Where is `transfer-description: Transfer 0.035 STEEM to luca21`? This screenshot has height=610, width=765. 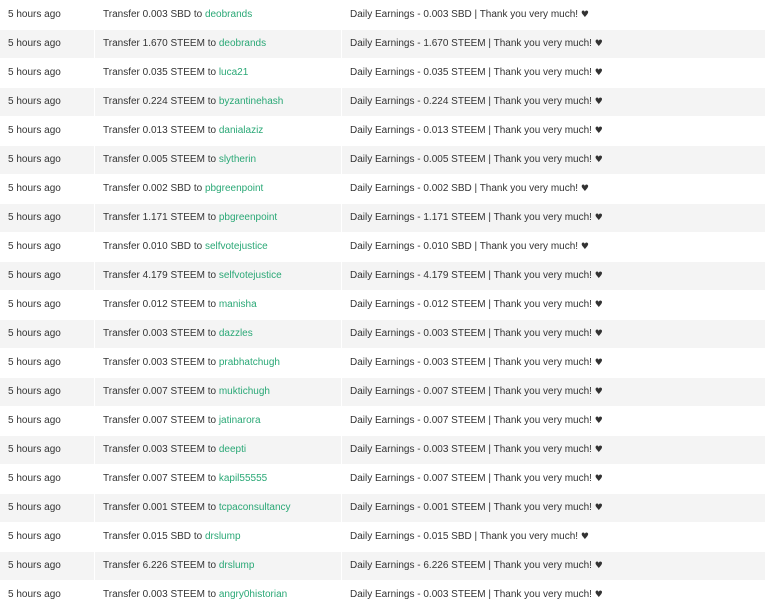
transfer-description: Transfer 0.035 STEEM to luca21 is located at coordinates (218, 72).